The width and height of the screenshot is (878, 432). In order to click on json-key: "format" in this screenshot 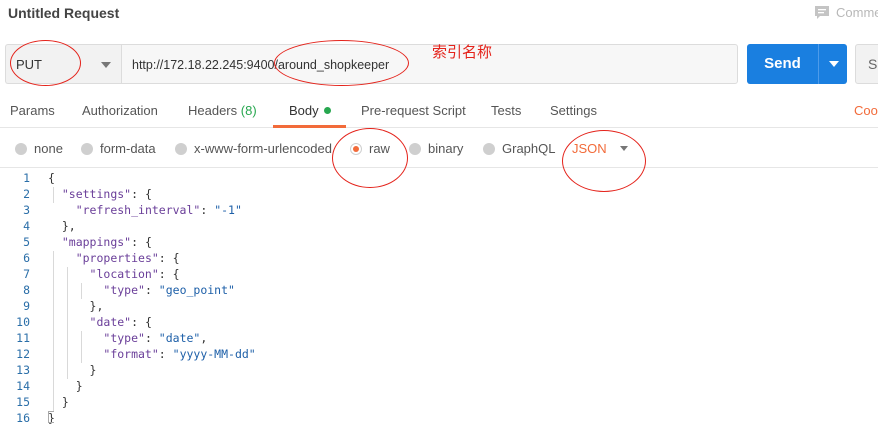, I will do `click(131, 354)`.